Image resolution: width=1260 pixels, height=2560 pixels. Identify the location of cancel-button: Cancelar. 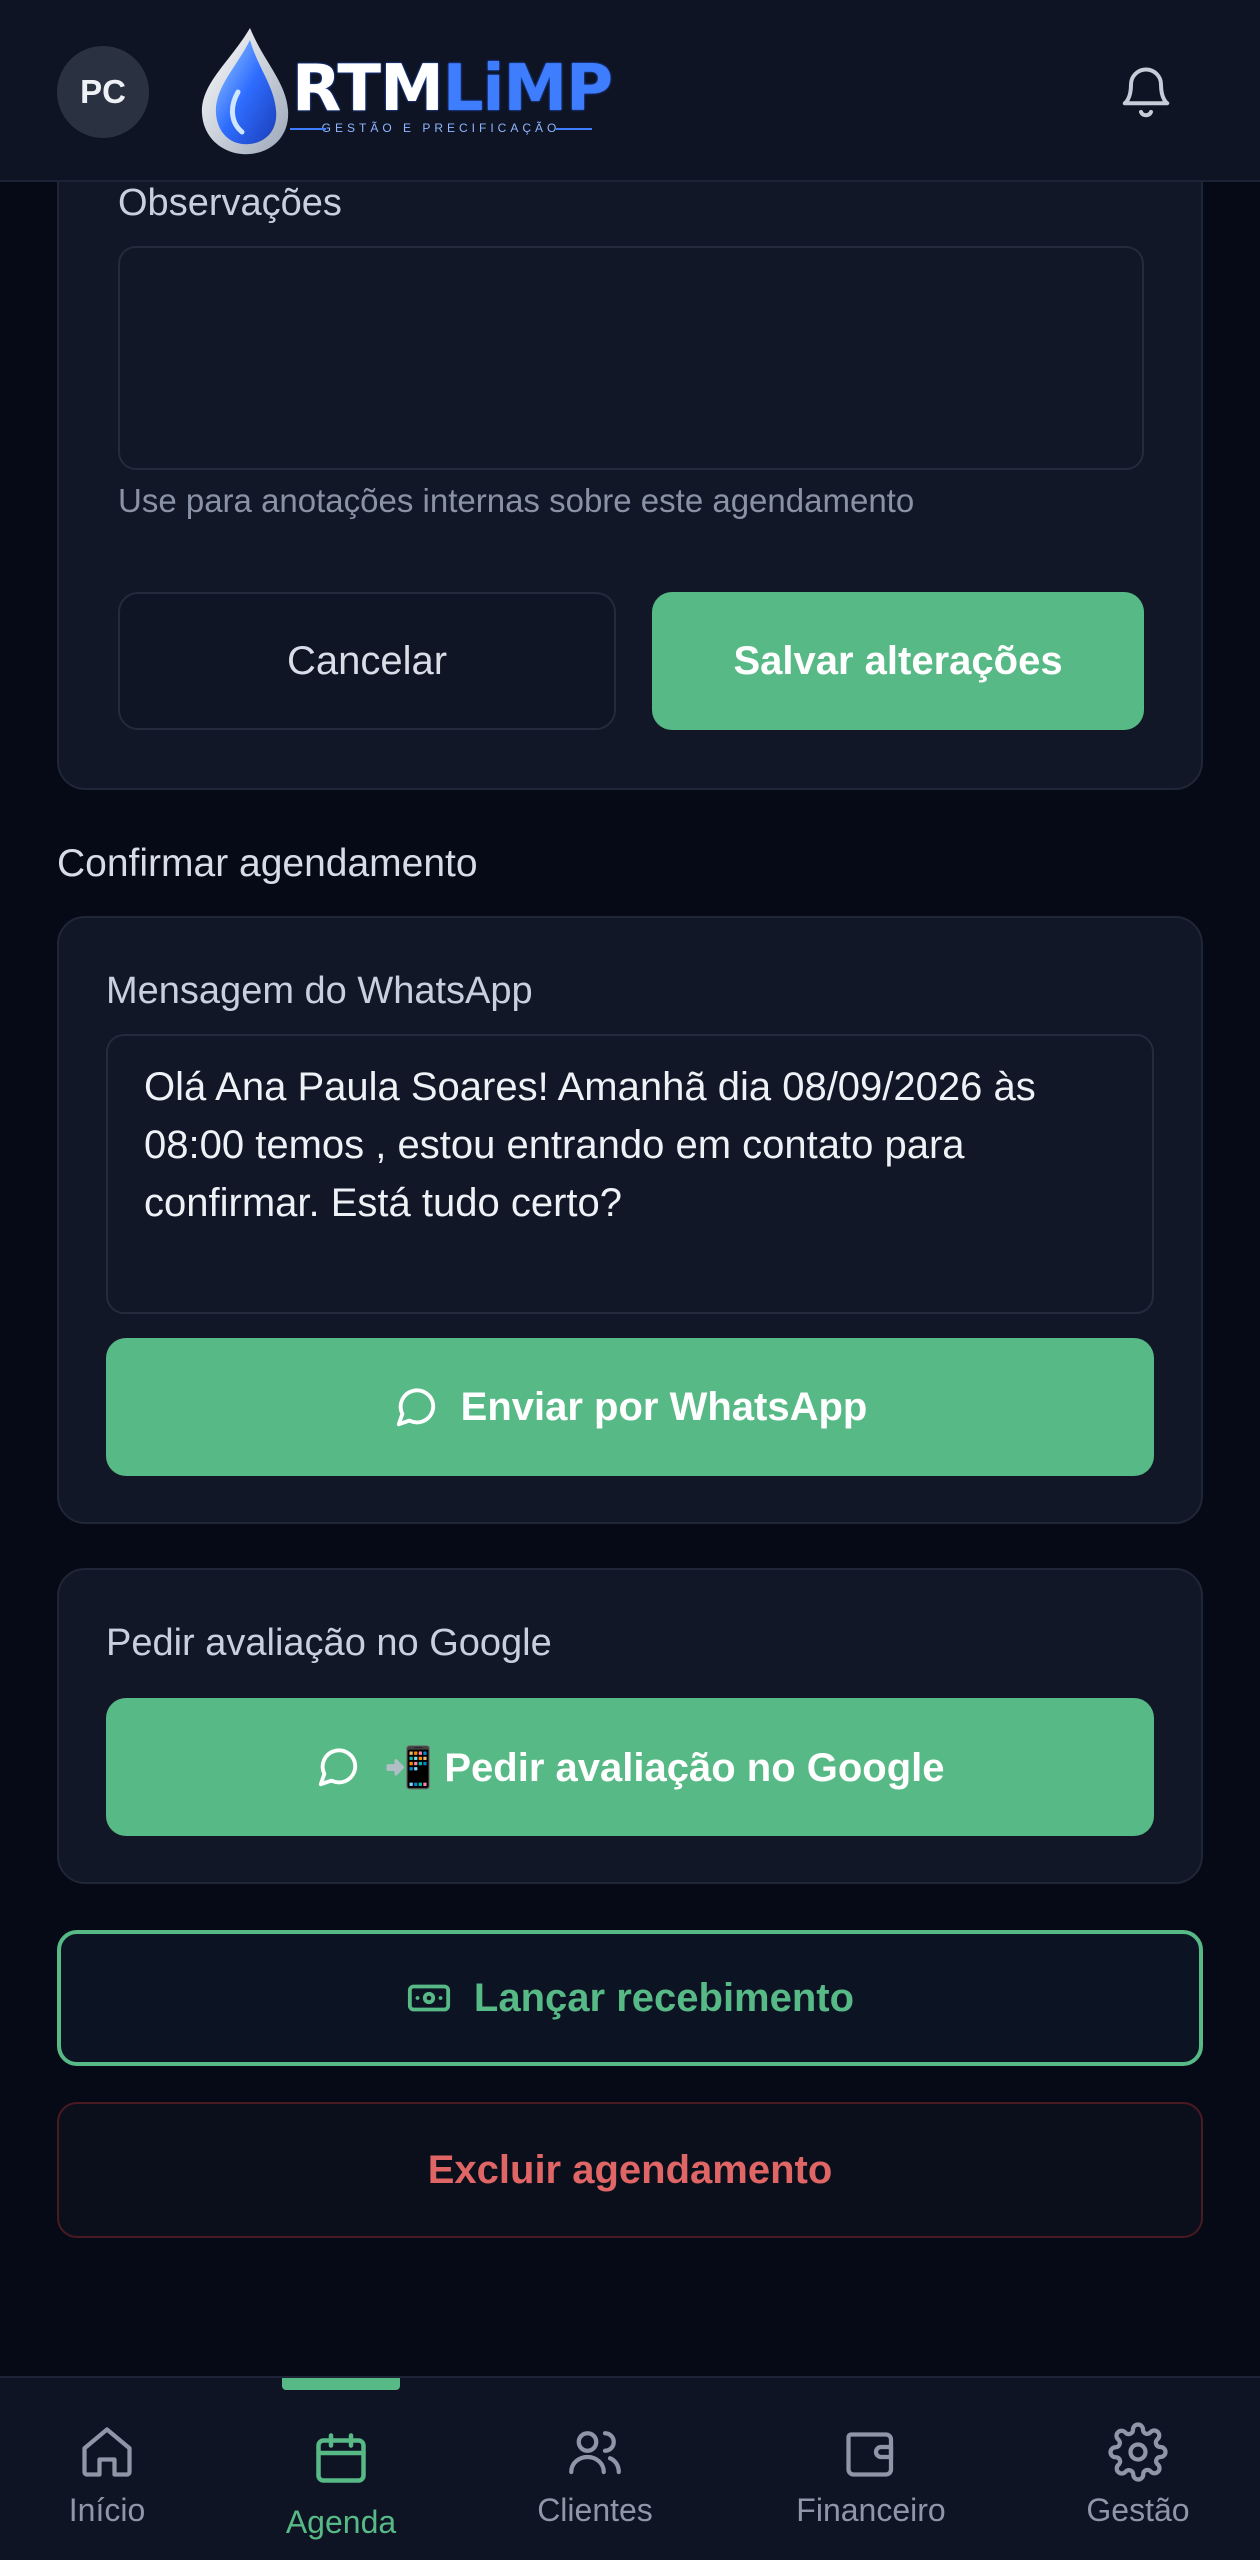
(367, 661).